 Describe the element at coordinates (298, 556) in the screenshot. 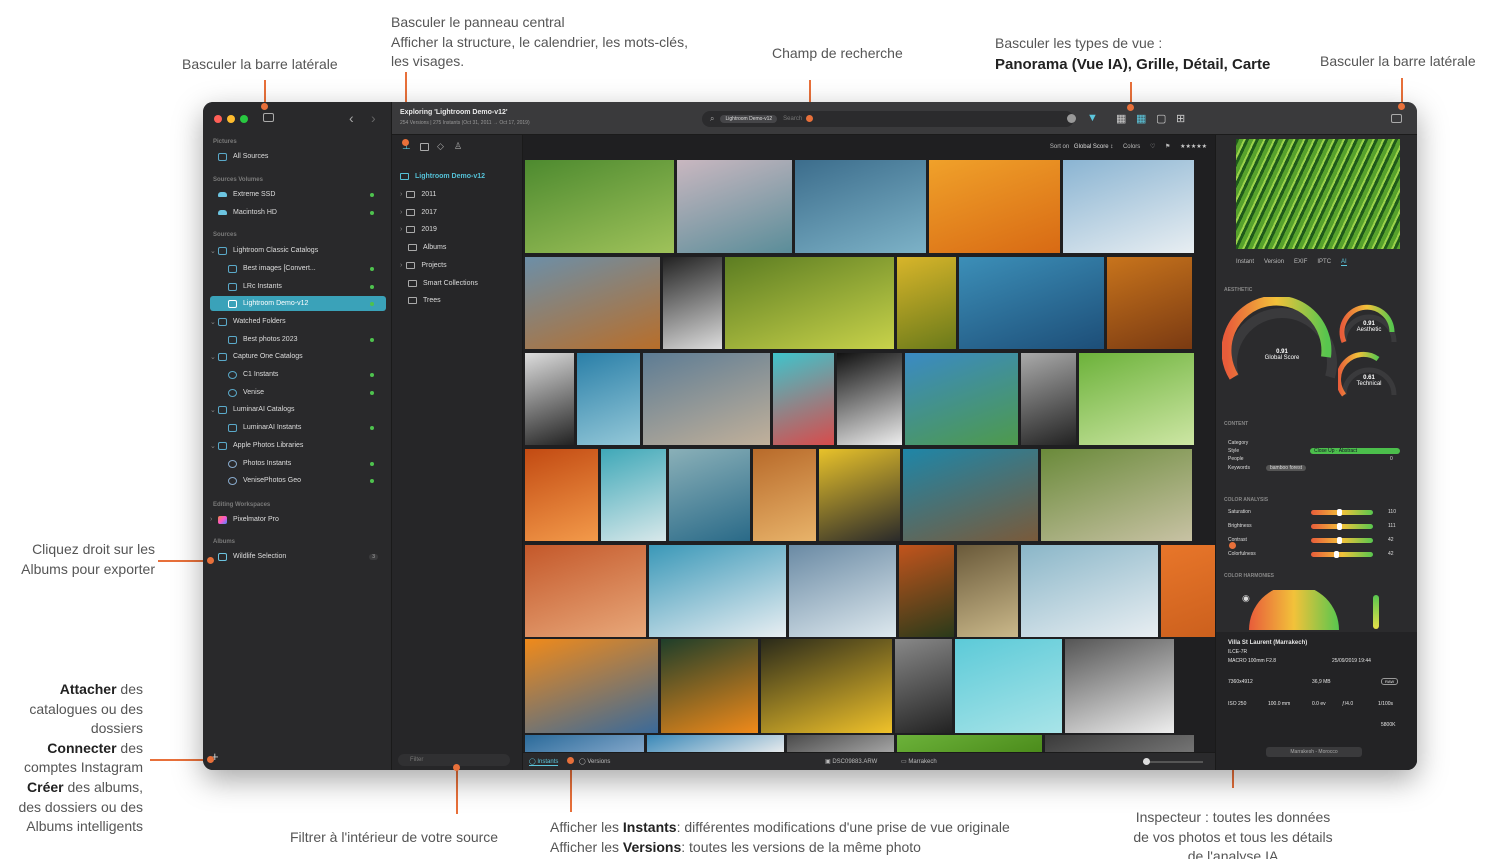

I see `sidebar-item-wildlife-selection: Wildlife Selection 3` at that location.